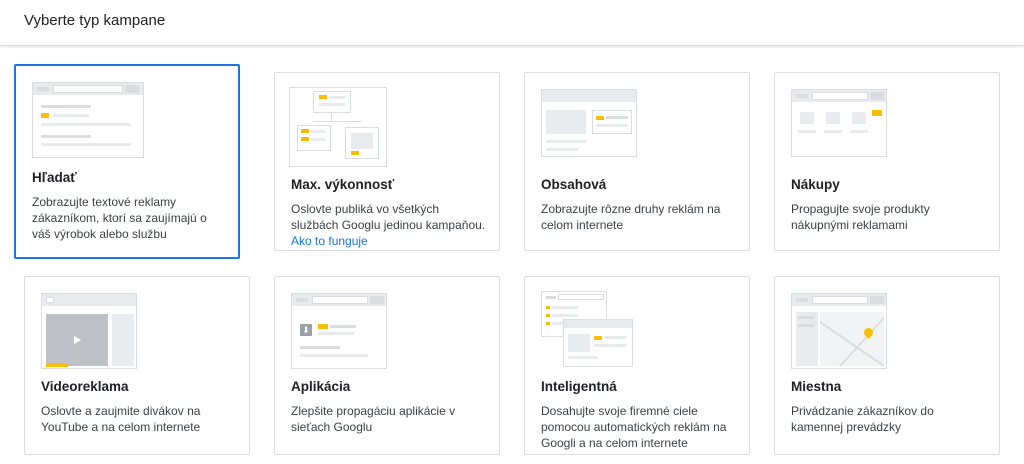 The image size is (1024, 464). What do you see at coordinates (85, 386) in the screenshot?
I see `card-title: Videoreklama` at bounding box center [85, 386].